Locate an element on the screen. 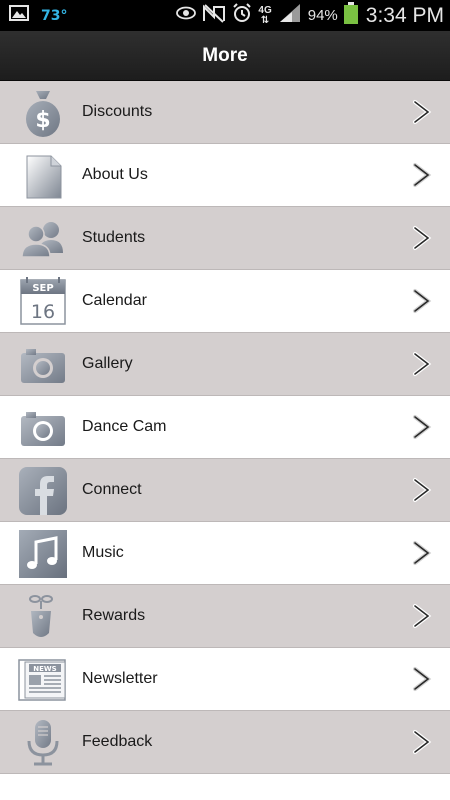  clock-time: 3:34 PM is located at coordinates (404, 15).